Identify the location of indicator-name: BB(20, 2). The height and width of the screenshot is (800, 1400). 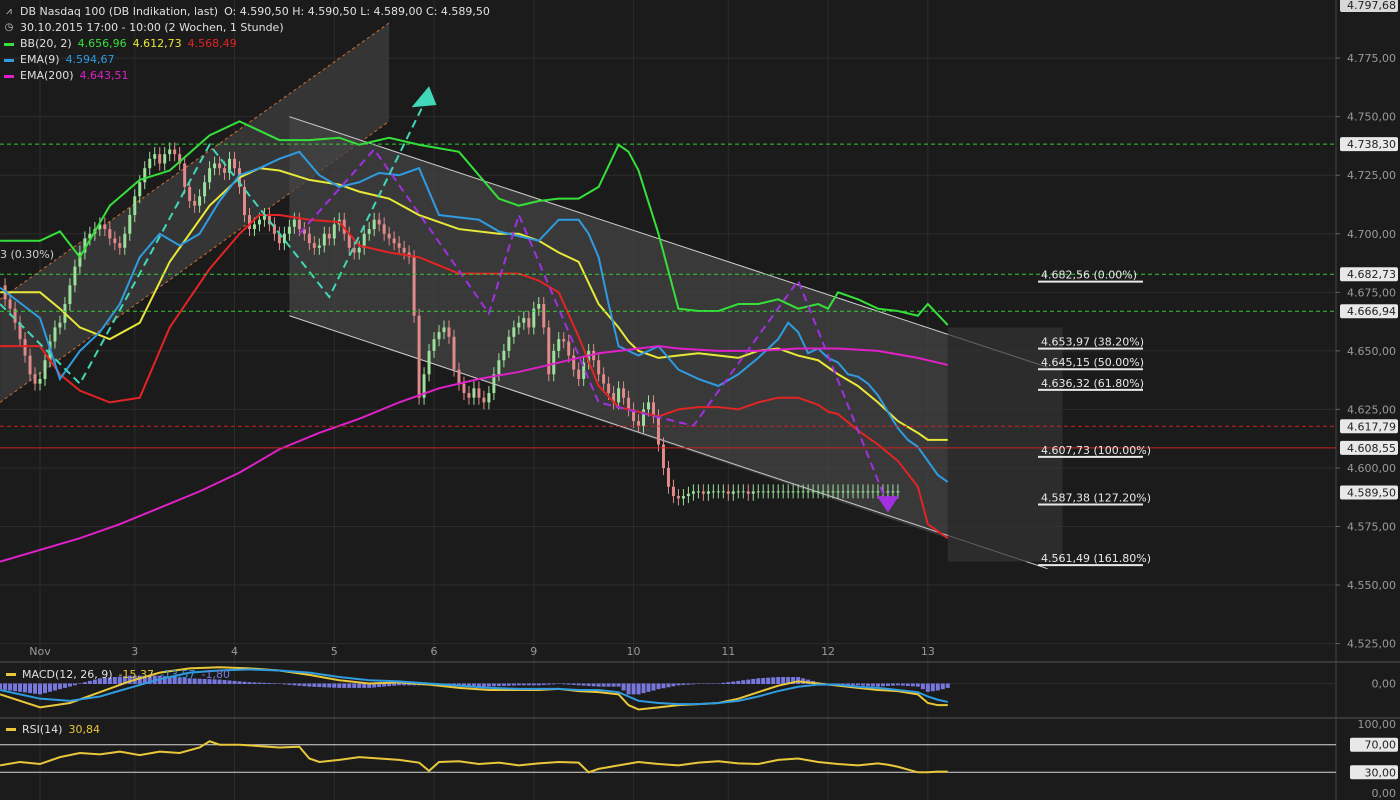
(46, 43).